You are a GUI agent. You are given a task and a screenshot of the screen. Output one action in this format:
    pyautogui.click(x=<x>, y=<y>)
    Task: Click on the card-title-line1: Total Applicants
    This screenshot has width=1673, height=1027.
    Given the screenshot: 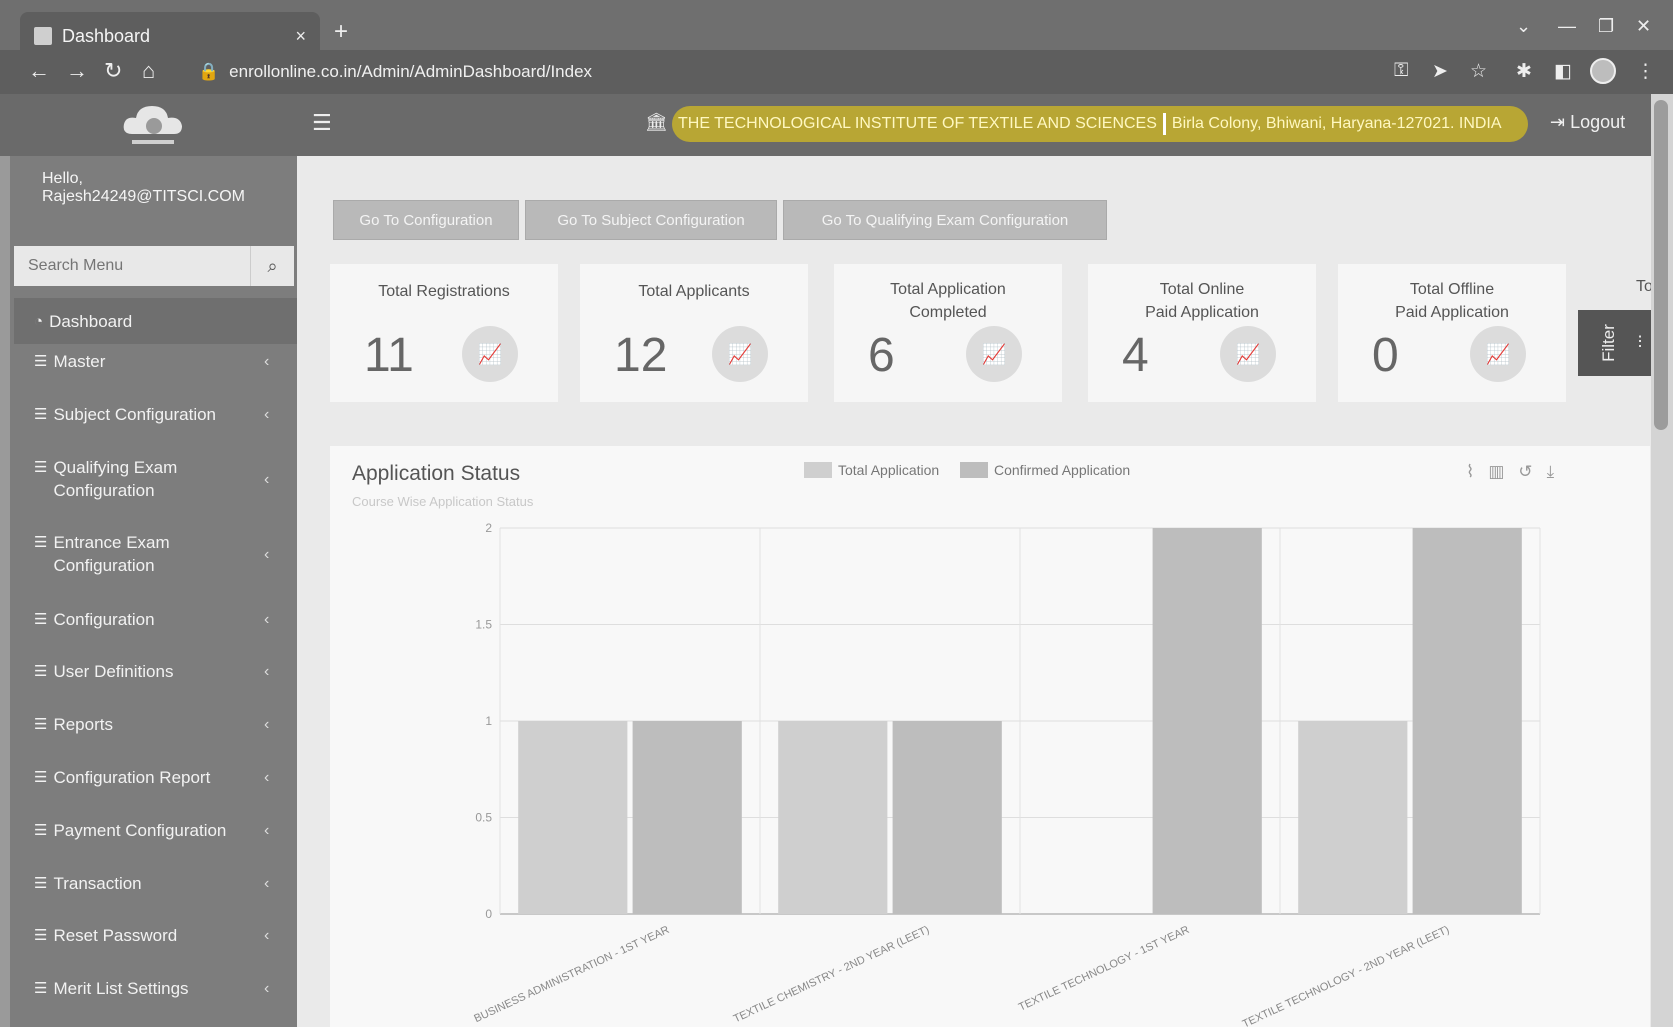 What is the action you would take?
    pyautogui.click(x=694, y=291)
    